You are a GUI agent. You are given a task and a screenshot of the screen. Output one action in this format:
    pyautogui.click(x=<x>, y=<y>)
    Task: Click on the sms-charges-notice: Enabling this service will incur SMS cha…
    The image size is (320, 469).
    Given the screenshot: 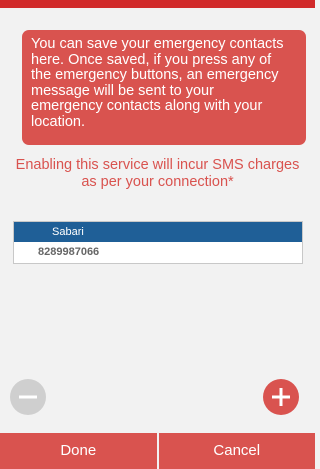 What is the action you would take?
    pyautogui.click(x=157, y=174)
    